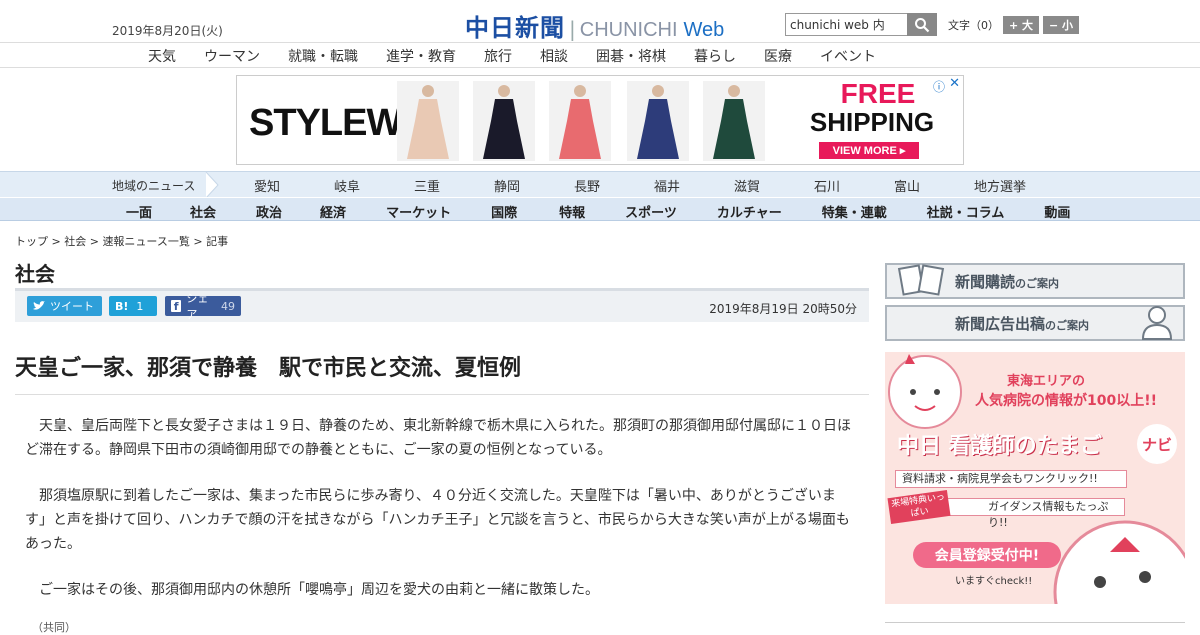 Image resolution: width=1200 pixels, height=635 pixels. What do you see at coordinates (987, 555) in the screenshot?
I see `nurse-ad-register-button: 会員登録受付中!` at bounding box center [987, 555].